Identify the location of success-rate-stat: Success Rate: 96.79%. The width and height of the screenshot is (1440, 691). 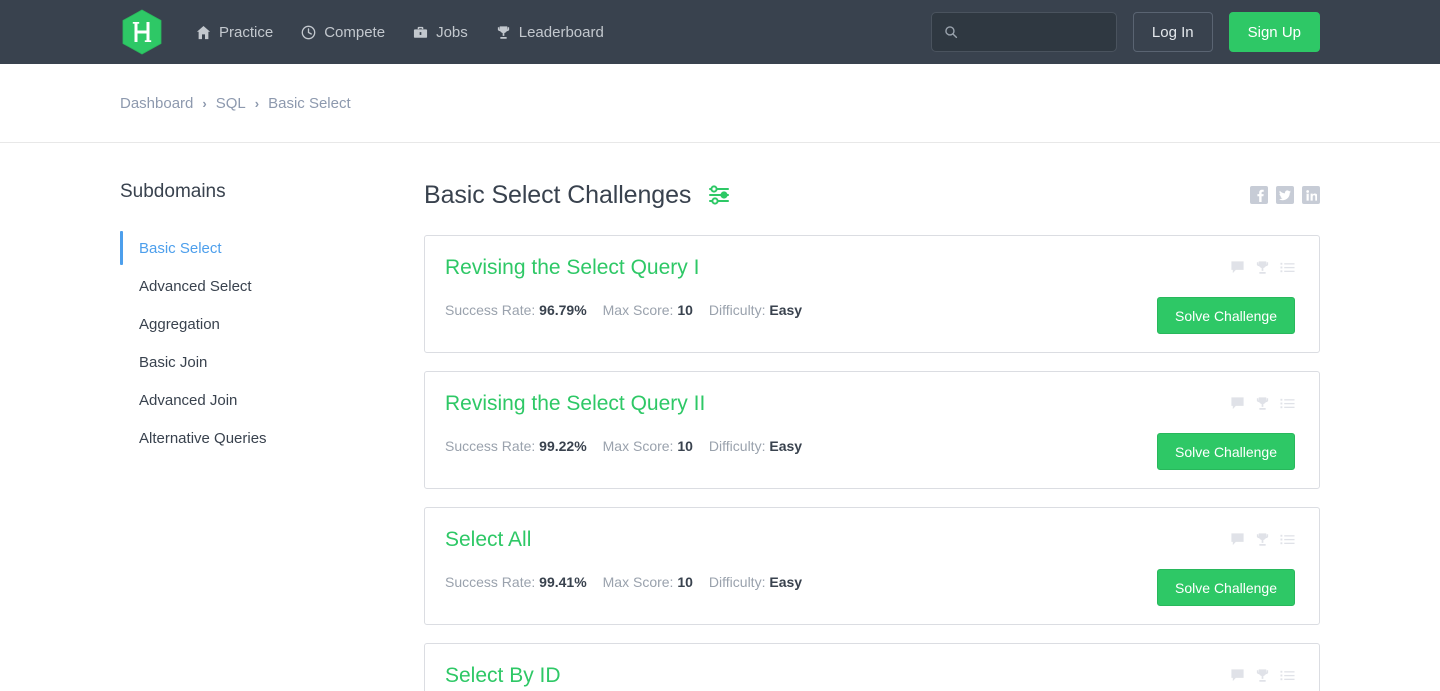
(516, 310).